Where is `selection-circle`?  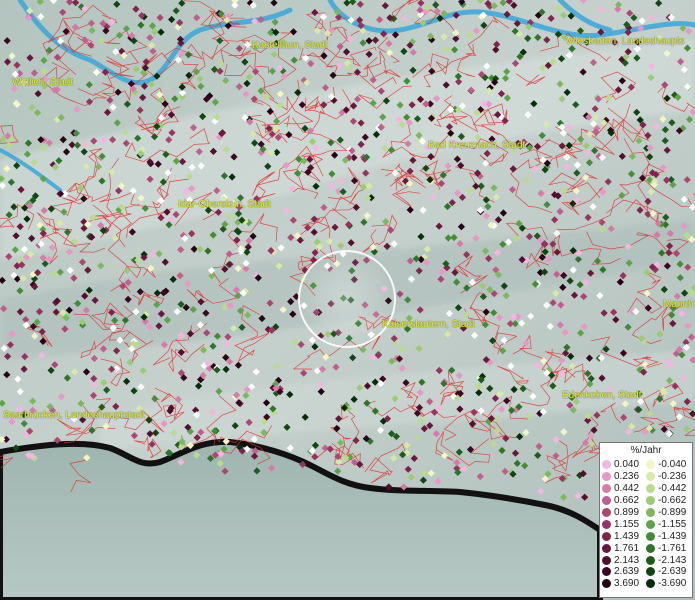 selection-circle is located at coordinates (347, 299).